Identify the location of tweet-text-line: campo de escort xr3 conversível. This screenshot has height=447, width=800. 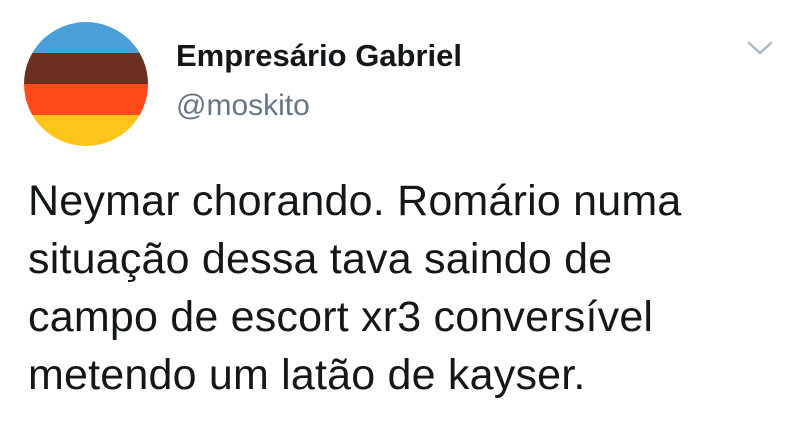
(341, 317).